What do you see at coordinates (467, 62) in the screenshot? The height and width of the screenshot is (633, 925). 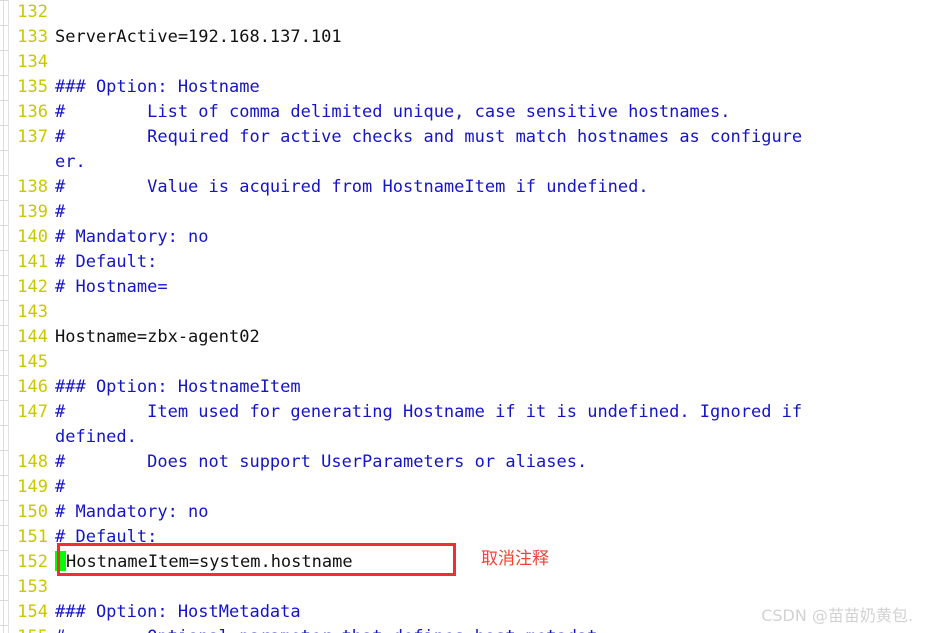 I see `code-line: 134` at bounding box center [467, 62].